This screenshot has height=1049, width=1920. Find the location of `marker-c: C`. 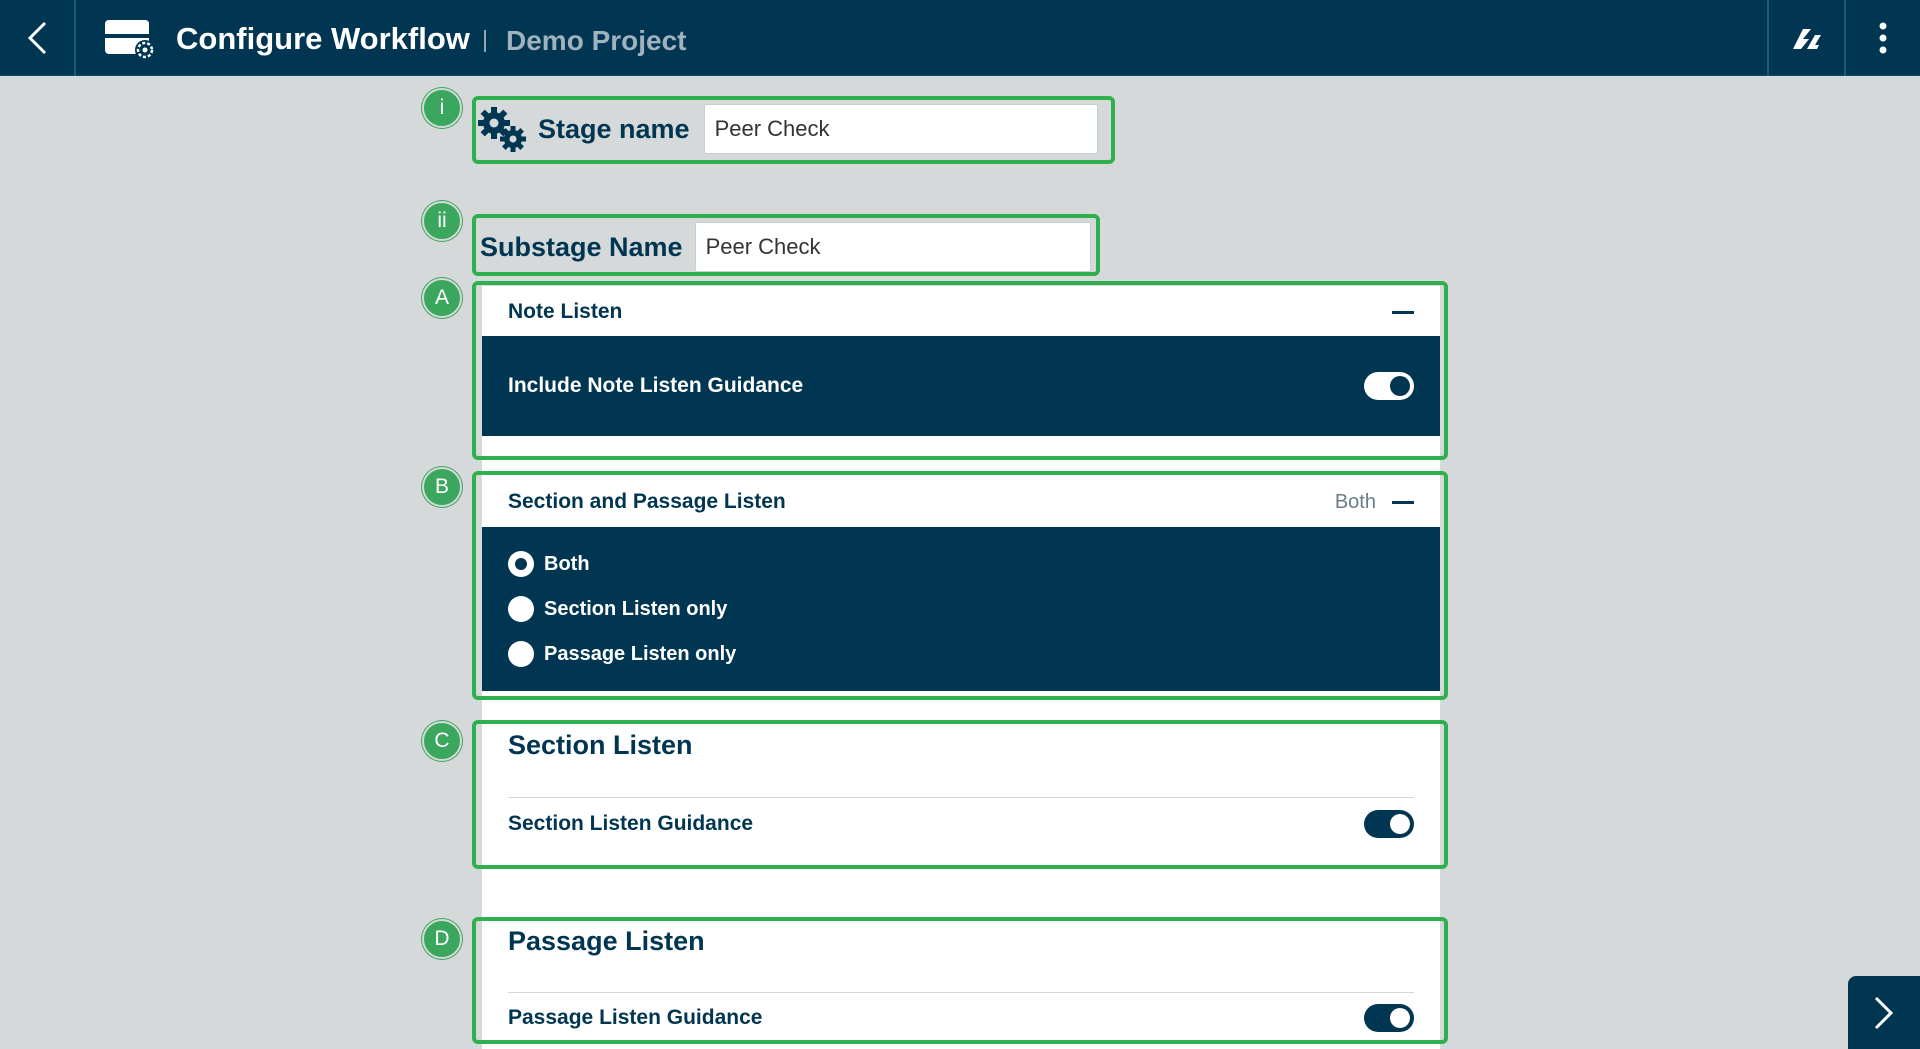

marker-c: C is located at coordinates (442, 741).